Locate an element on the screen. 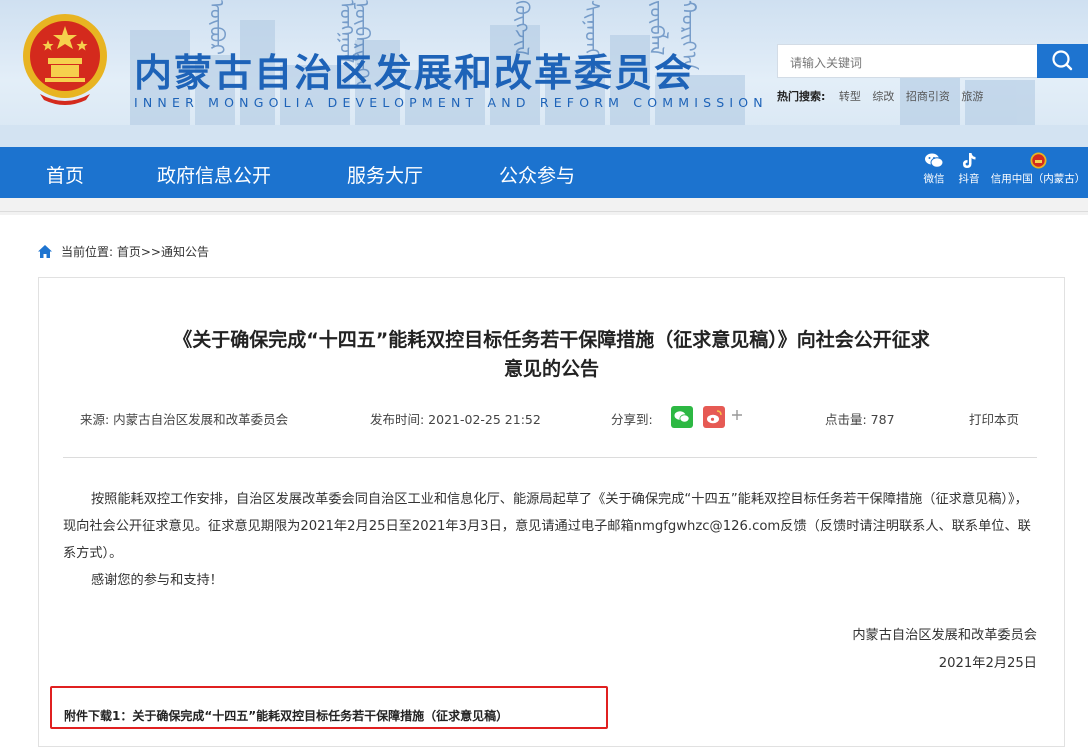  search-button is located at coordinates (1062, 61).